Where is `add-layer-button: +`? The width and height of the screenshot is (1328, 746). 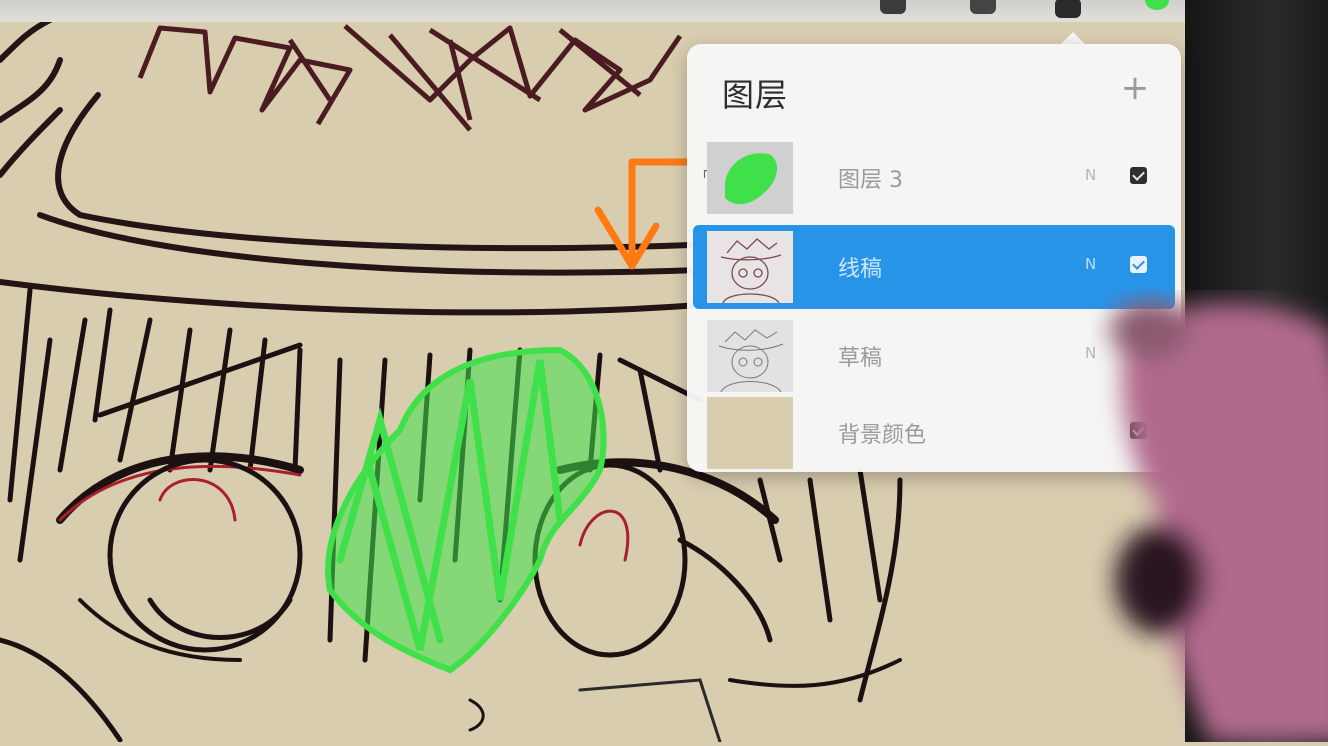 add-layer-button: + is located at coordinates (1135, 88).